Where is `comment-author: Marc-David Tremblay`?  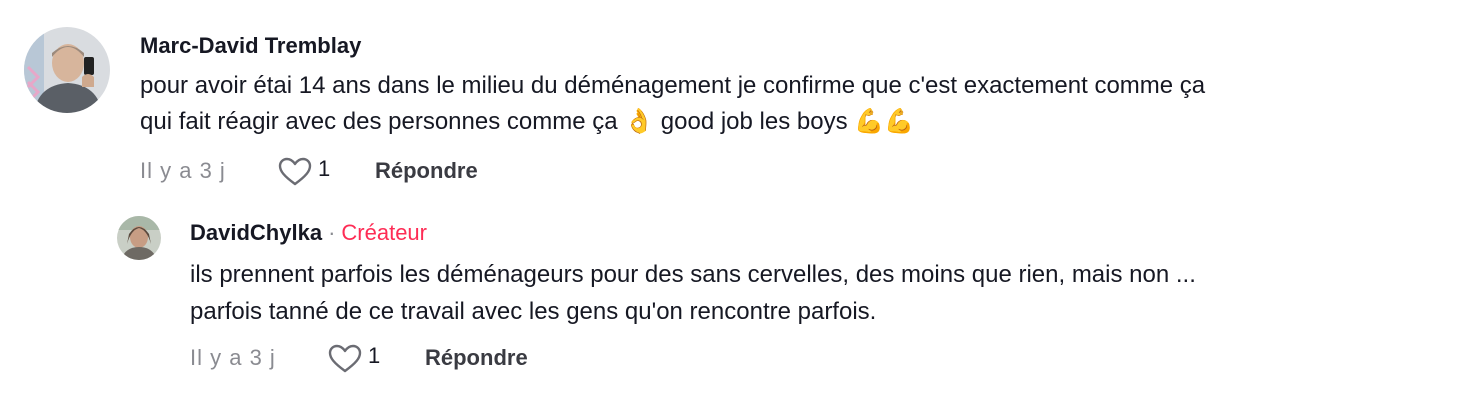 comment-author: Marc-David Tremblay is located at coordinates (250, 46).